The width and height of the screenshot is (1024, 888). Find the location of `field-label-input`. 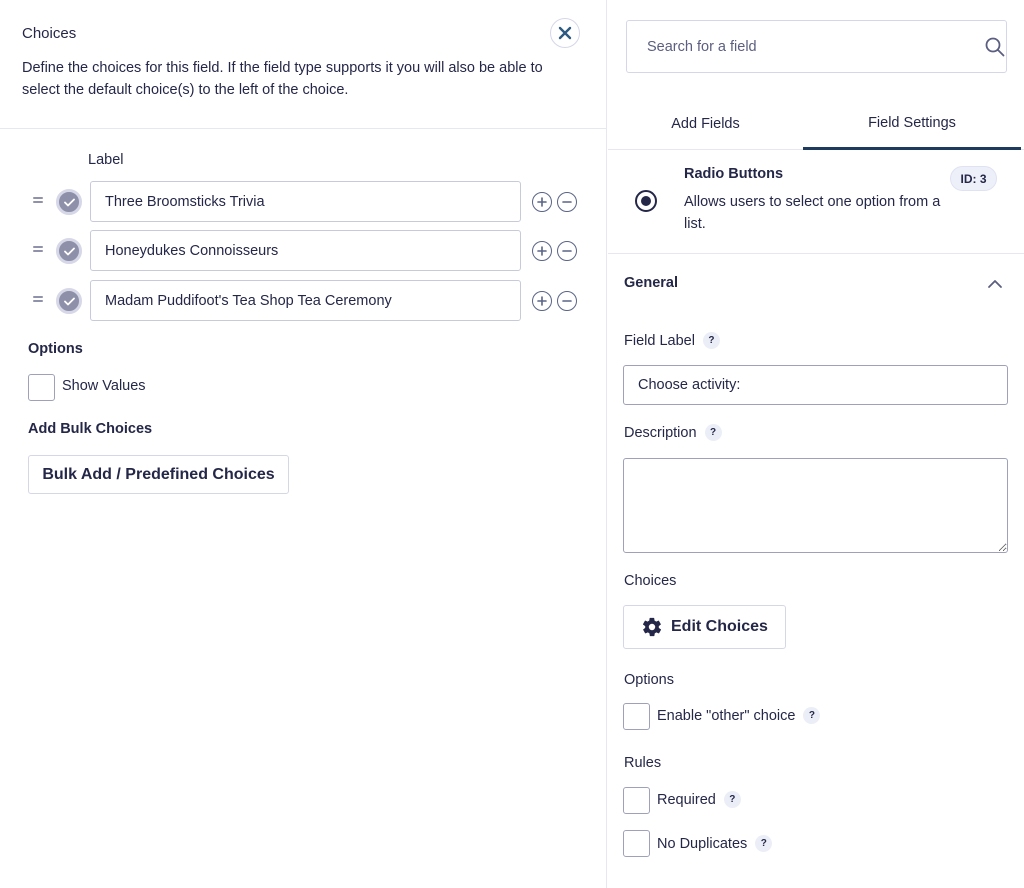

field-label-input is located at coordinates (815, 385).